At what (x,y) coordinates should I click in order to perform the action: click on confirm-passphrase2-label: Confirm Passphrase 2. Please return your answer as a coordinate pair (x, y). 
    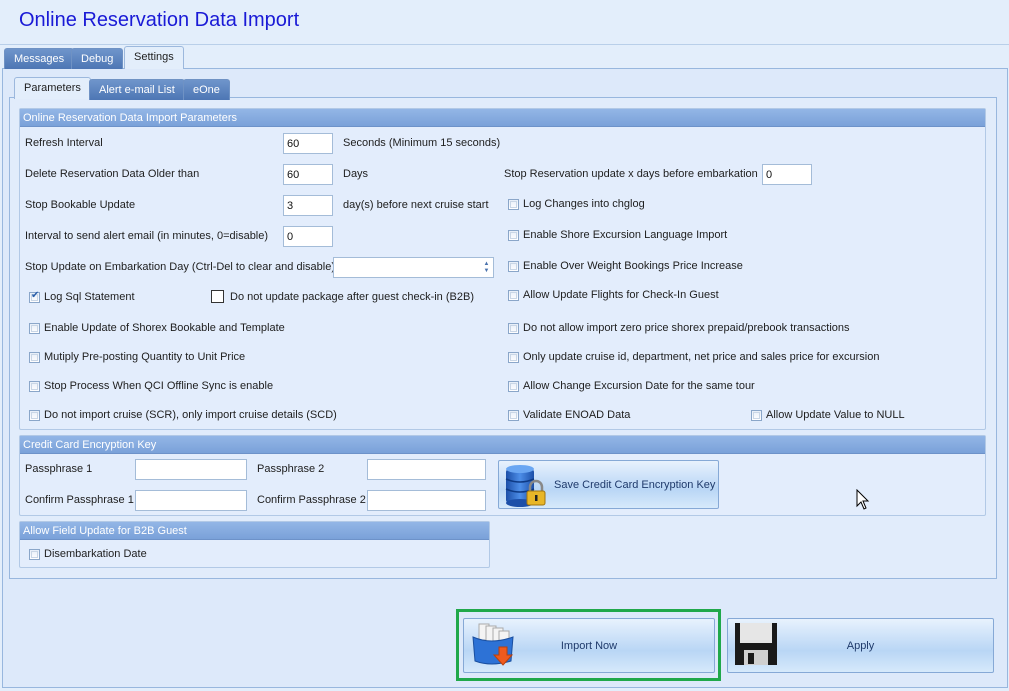
    Looking at the image, I should click on (311, 500).